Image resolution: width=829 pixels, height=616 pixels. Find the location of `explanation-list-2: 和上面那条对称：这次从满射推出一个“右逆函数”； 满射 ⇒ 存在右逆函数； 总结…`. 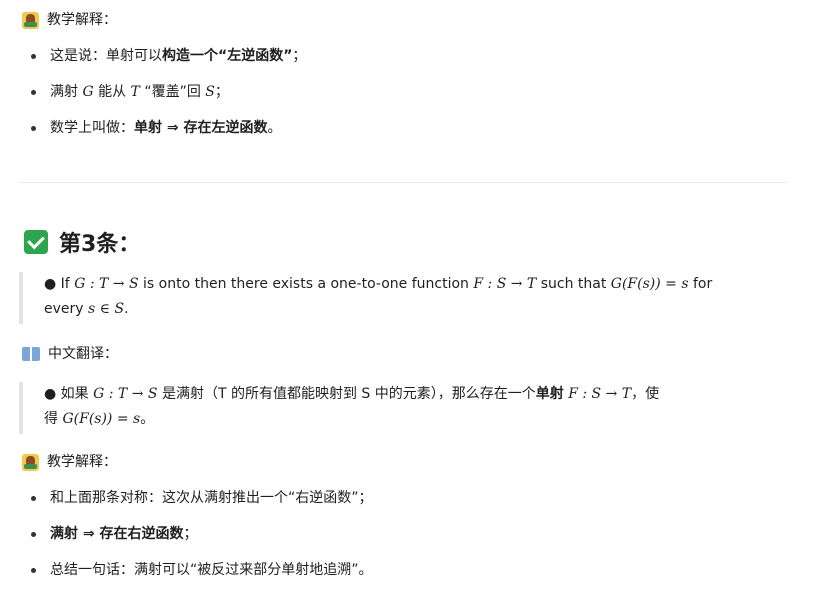

explanation-list-2: 和上面那条对称：这次从满射推出一个“右逆函数”； 满射 ⇒ 存在右逆函数； 总结… is located at coordinates (196, 542).